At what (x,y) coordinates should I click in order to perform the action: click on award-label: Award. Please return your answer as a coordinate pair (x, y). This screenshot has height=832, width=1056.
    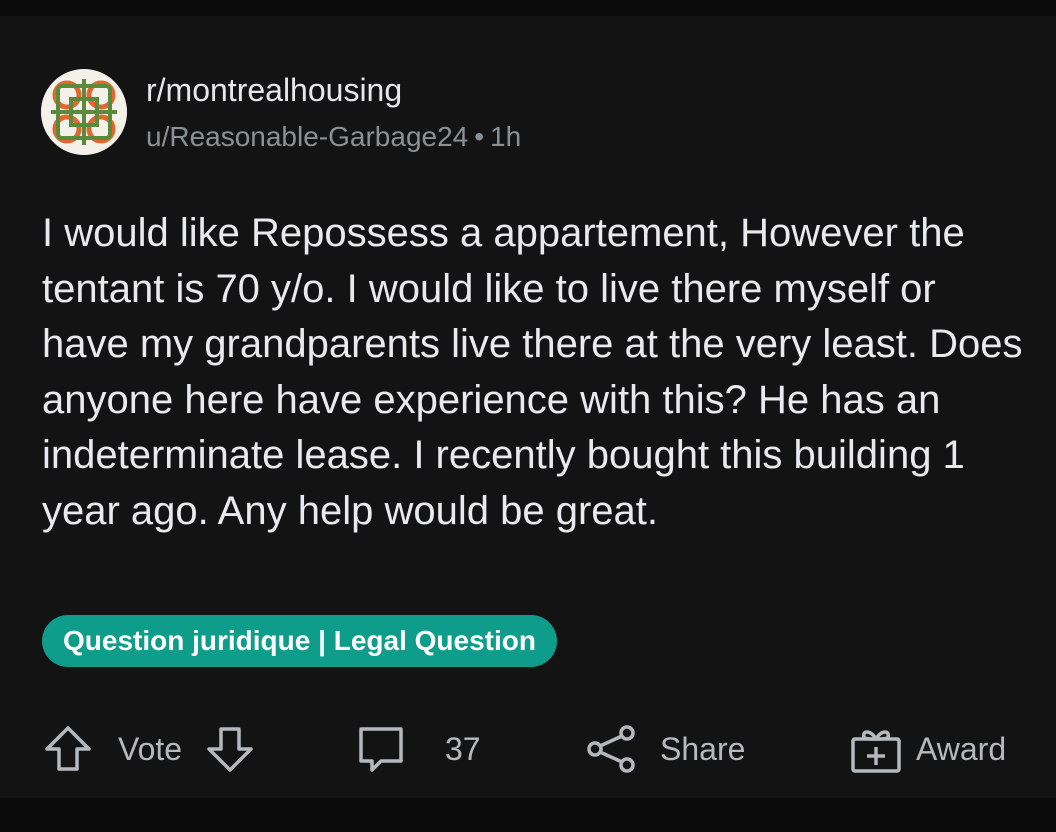
    Looking at the image, I should click on (961, 748).